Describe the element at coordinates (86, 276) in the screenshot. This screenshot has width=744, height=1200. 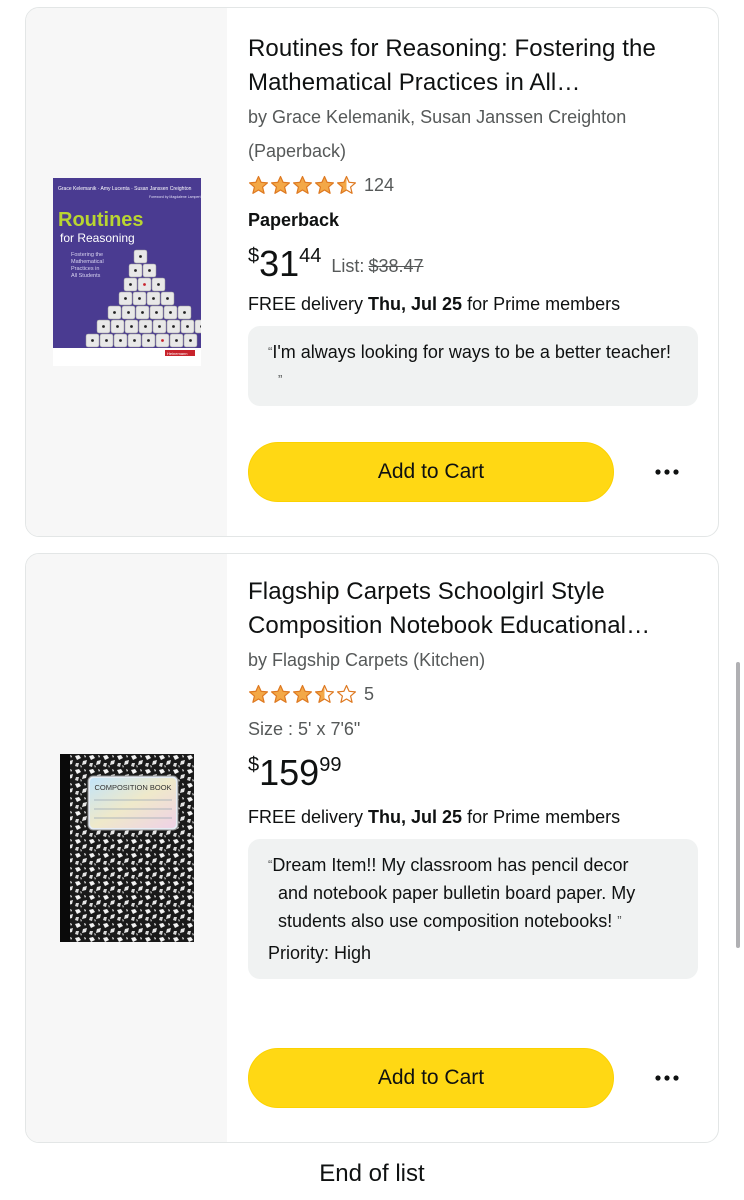
I see `svg-text: All Students` at that location.